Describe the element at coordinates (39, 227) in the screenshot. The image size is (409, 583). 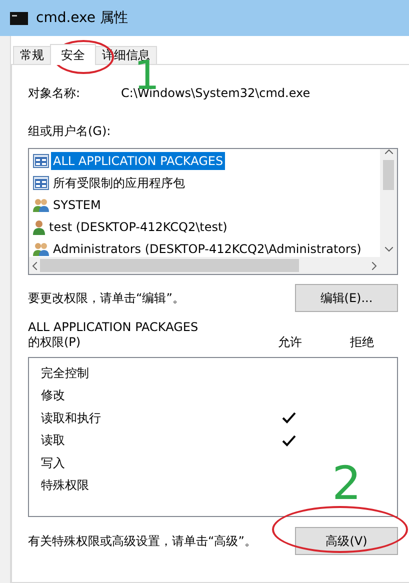
I see `user-icon` at that location.